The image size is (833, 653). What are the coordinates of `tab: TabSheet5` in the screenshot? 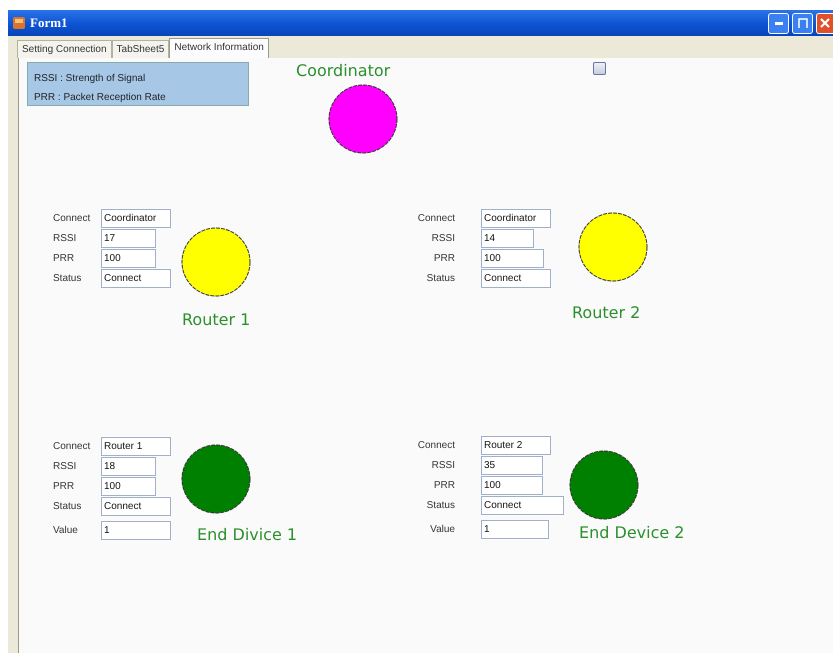 It's located at (141, 49).